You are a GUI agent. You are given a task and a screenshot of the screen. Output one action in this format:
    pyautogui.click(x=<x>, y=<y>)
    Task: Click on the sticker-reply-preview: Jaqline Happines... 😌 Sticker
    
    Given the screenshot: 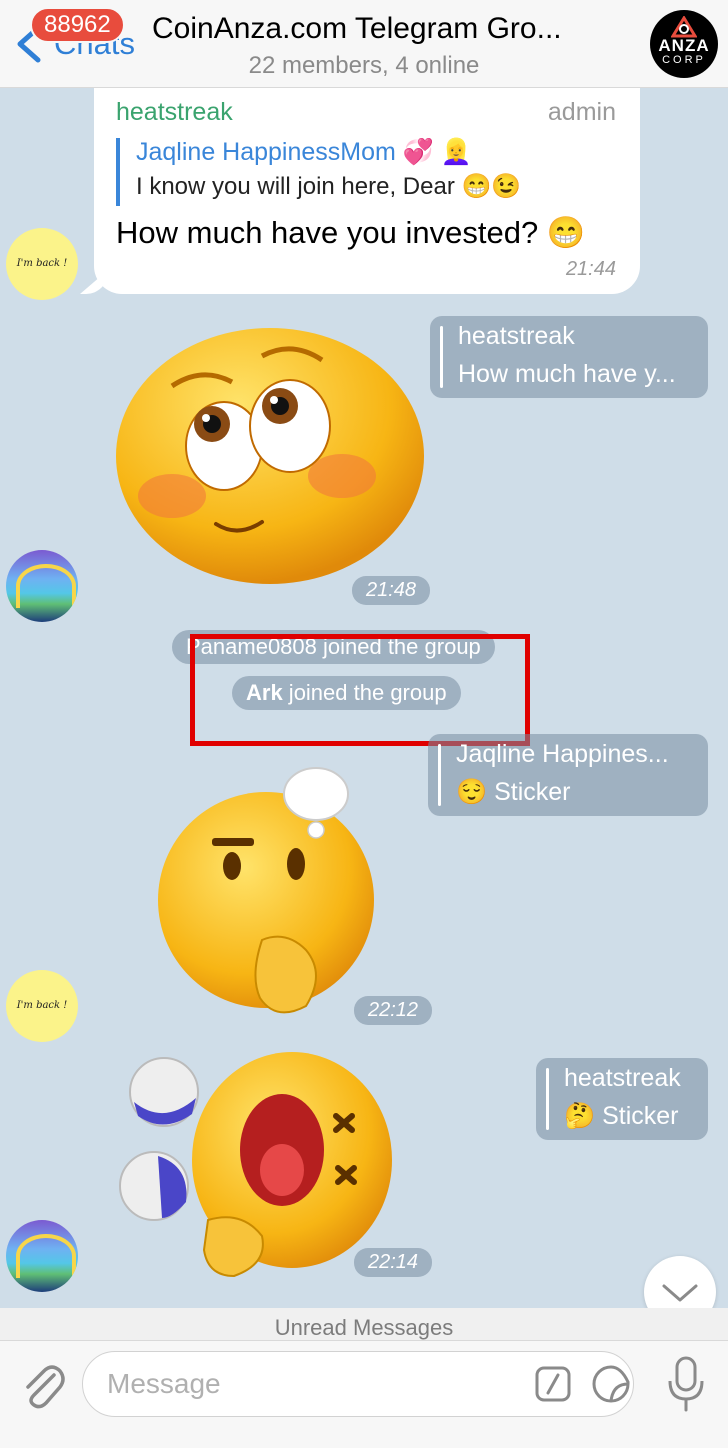 What is the action you would take?
    pyautogui.click(x=568, y=775)
    